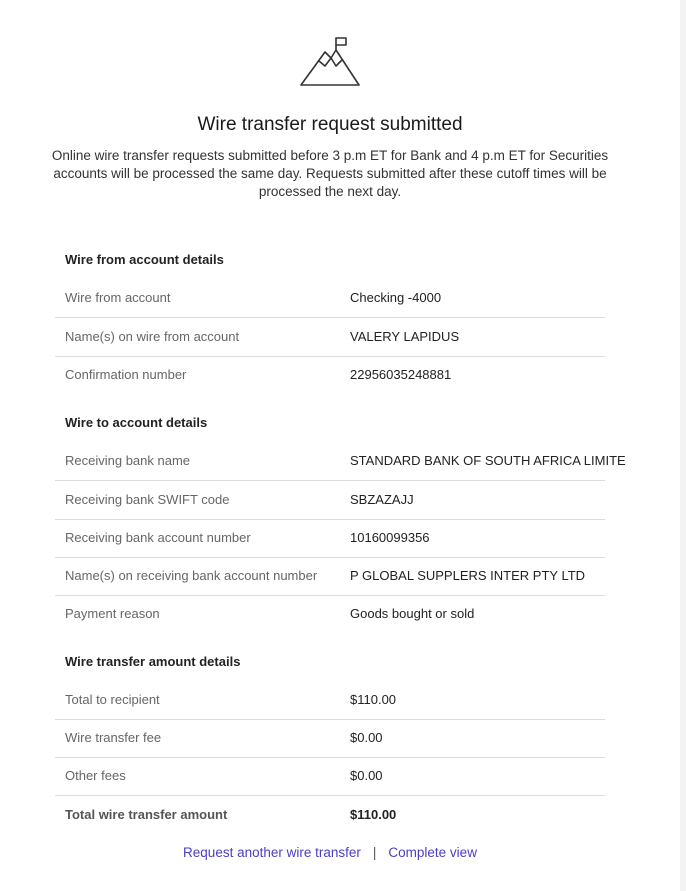  Describe the element at coordinates (330, 815) in the screenshot. I see `total-row: Total wire transfer amount $110.00` at that location.